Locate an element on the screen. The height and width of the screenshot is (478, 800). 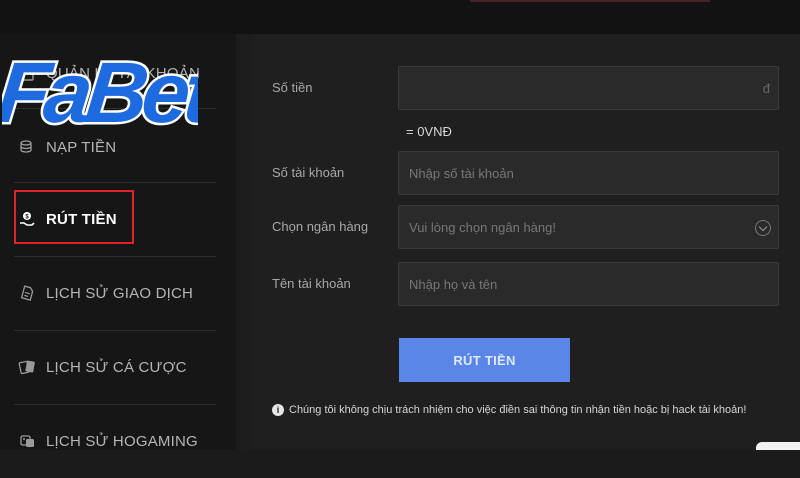
account-name-field is located at coordinates (588, 284).